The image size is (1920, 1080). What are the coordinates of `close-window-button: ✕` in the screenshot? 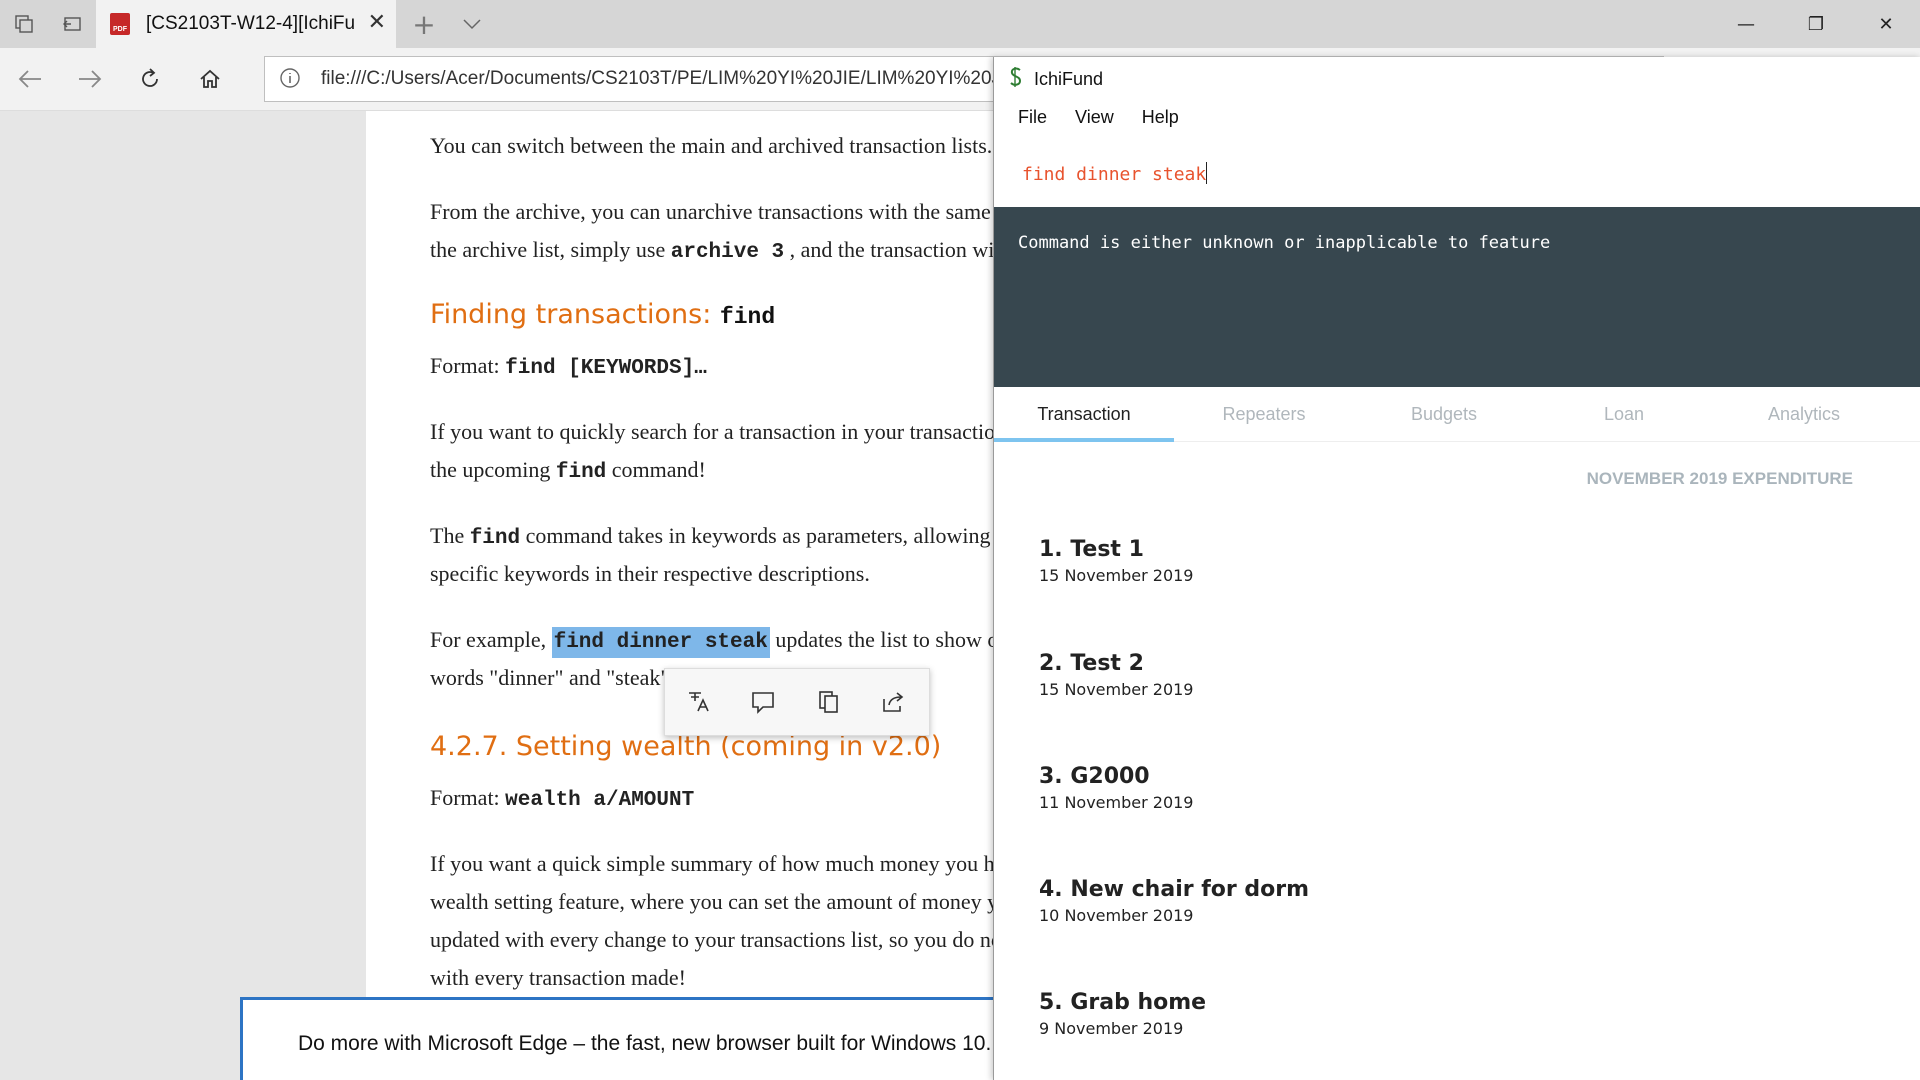 It's located at (1886, 24).